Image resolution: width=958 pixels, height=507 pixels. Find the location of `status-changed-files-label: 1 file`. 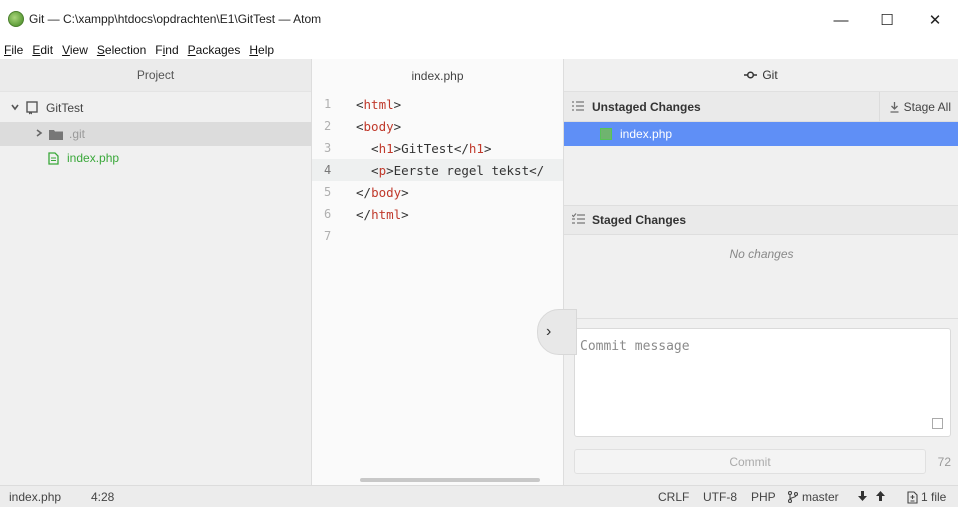

status-changed-files-label: 1 file is located at coordinates (934, 497).